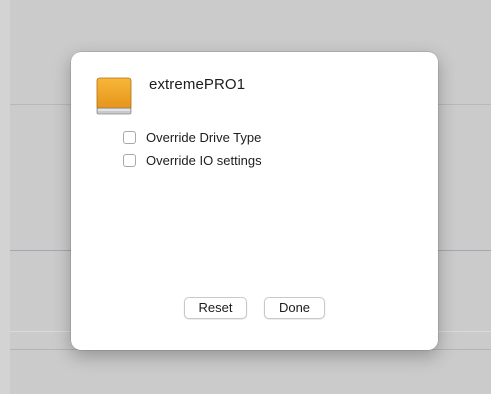  I want to click on override-io-settings-option: Override IO settings, so click(192, 160).